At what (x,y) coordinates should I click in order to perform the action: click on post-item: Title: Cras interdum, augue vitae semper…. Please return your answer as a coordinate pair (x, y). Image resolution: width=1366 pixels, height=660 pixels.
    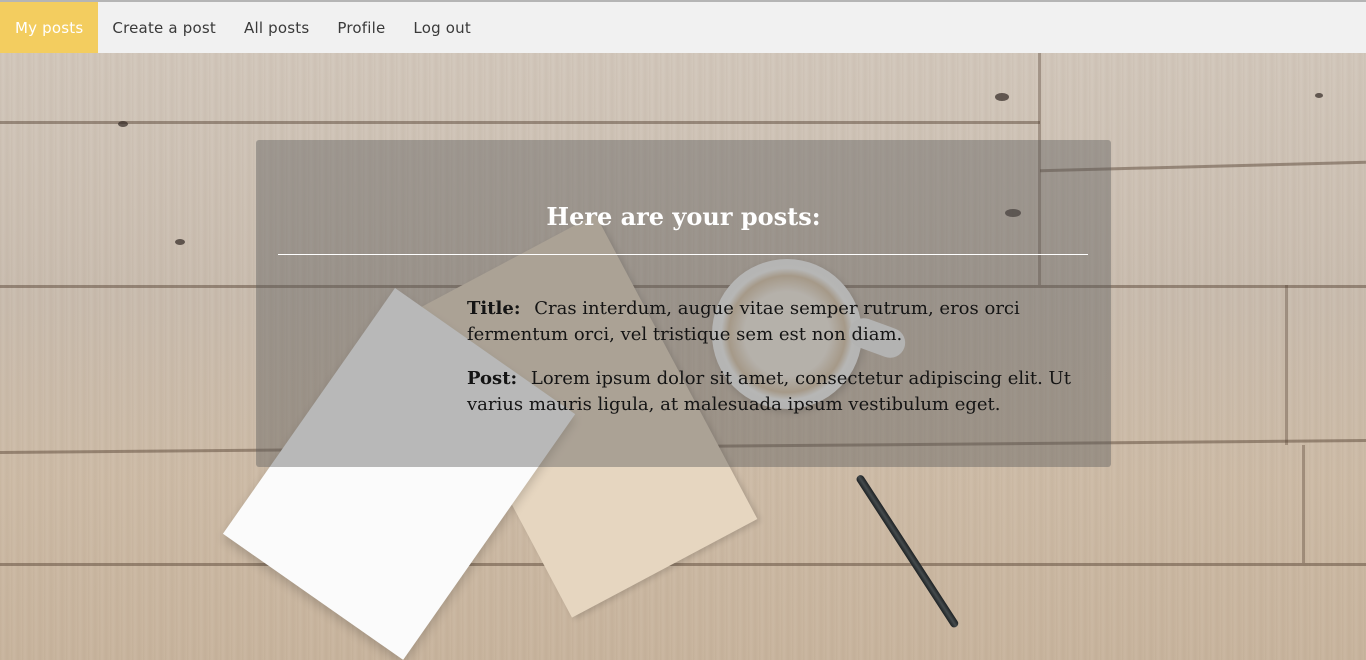
    Looking at the image, I should click on (772, 366).